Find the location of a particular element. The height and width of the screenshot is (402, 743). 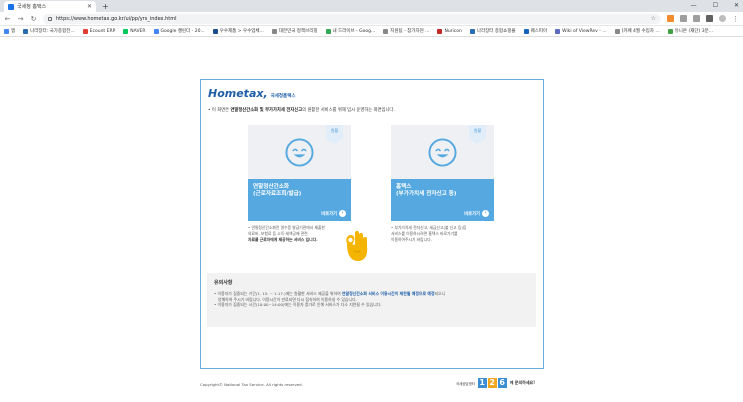

bookmark-item: 나라장터 종합쇼핑몰 is located at coordinates (492, 31).